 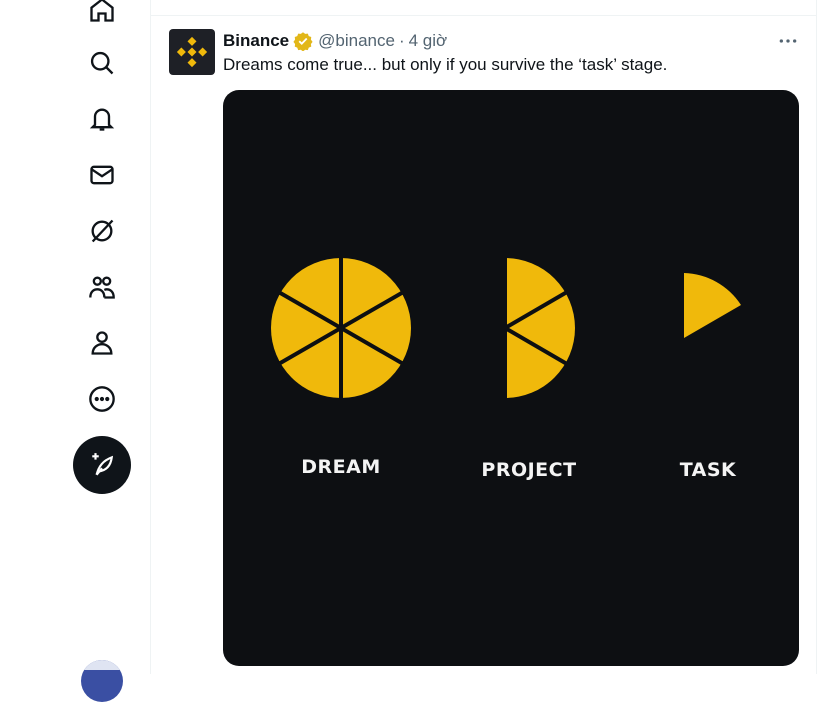 What do you see at coordinates (102, 13) in the screenshot?
I see `home-icon` at bounding box center [102, 13].